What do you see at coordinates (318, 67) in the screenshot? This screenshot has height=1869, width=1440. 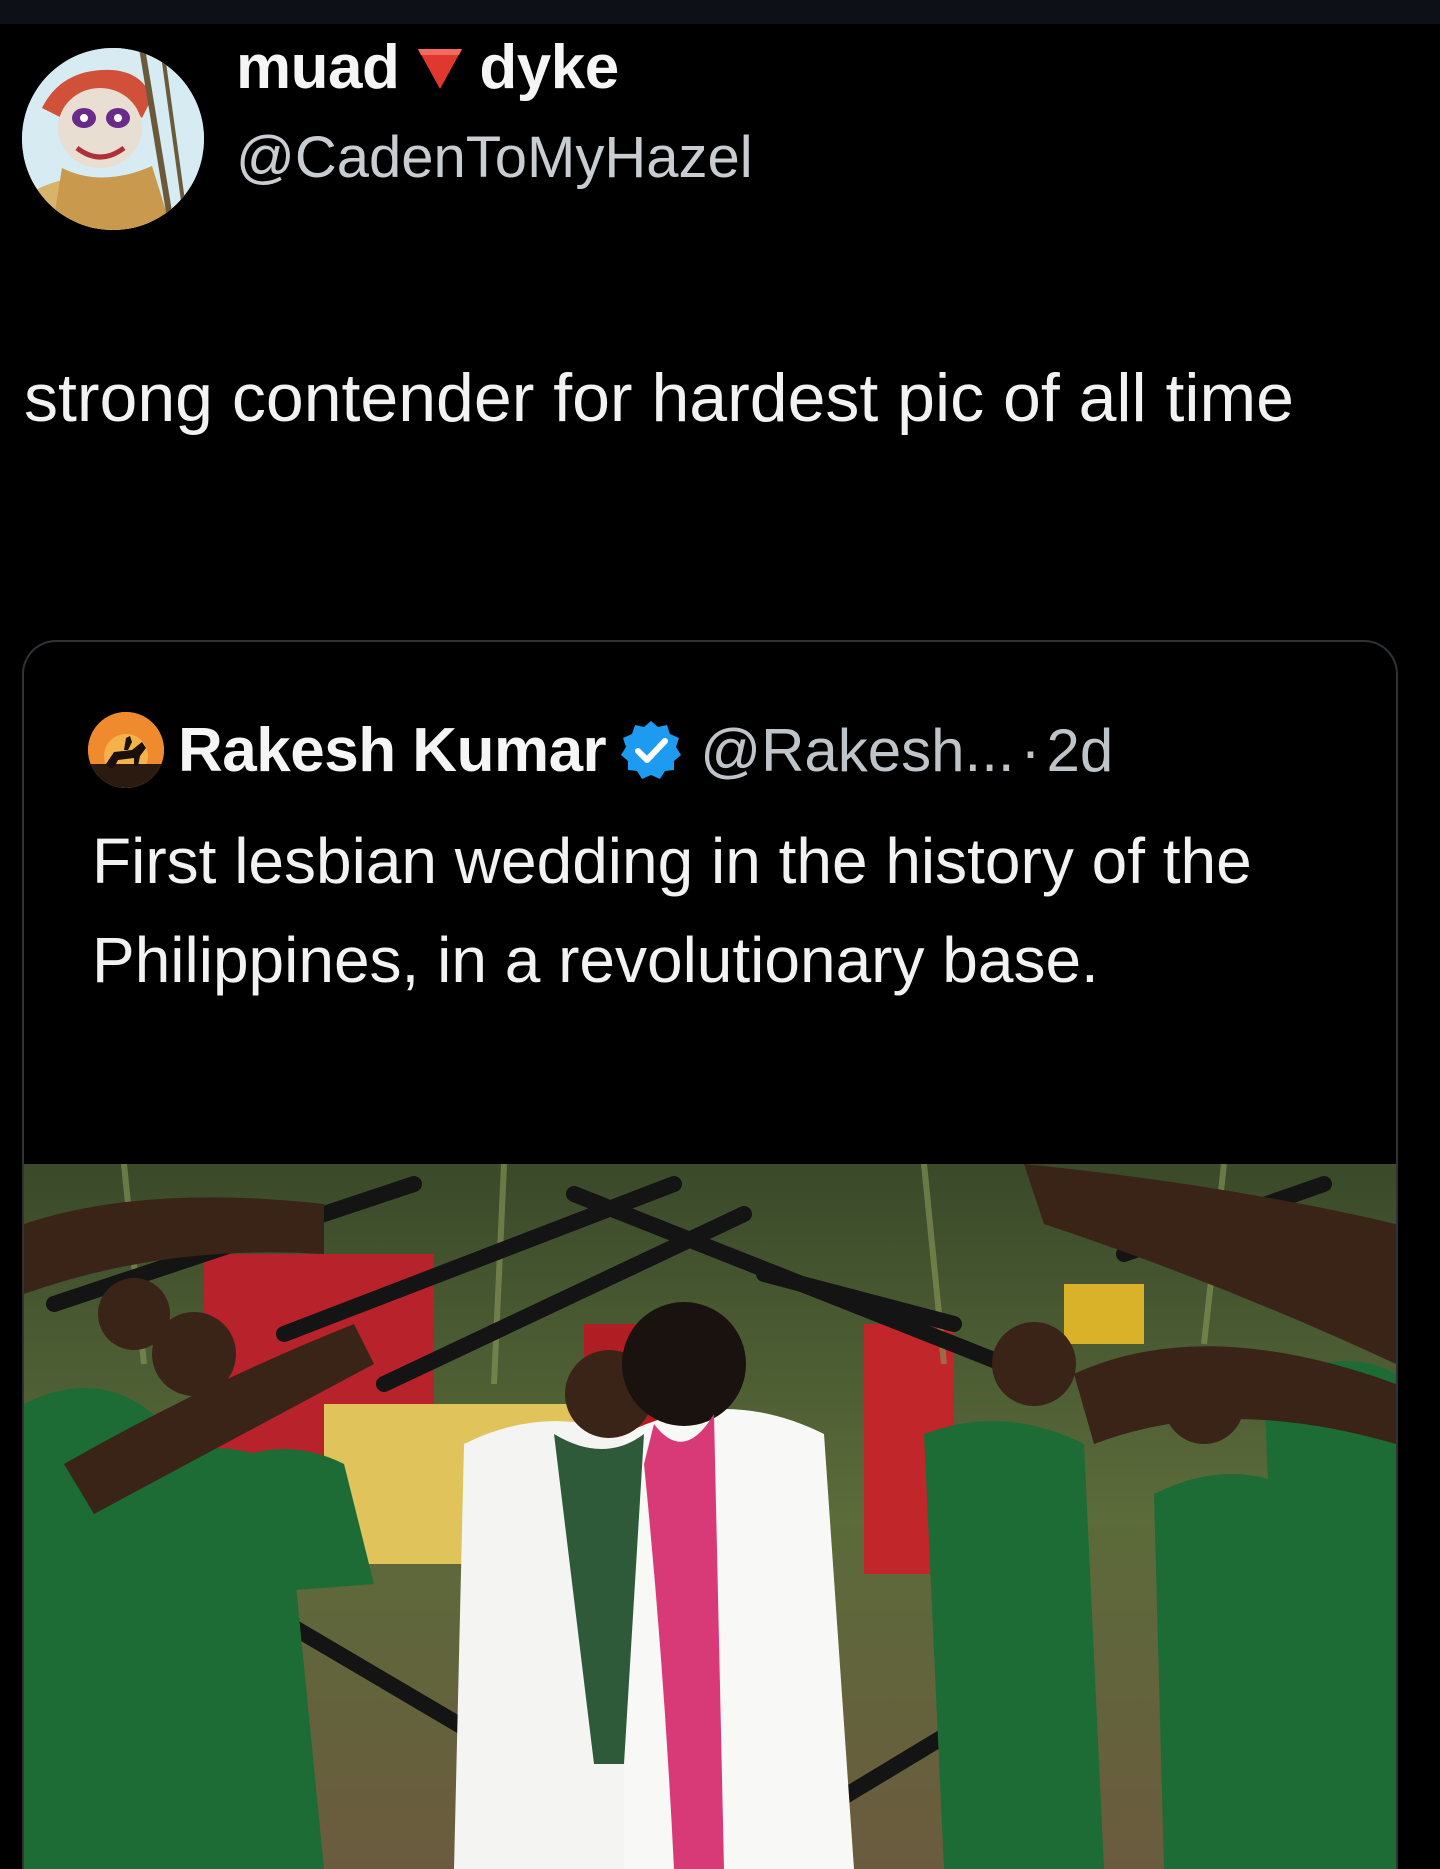 I see `author-name-part1: muad` at bounding box center [318, 67].